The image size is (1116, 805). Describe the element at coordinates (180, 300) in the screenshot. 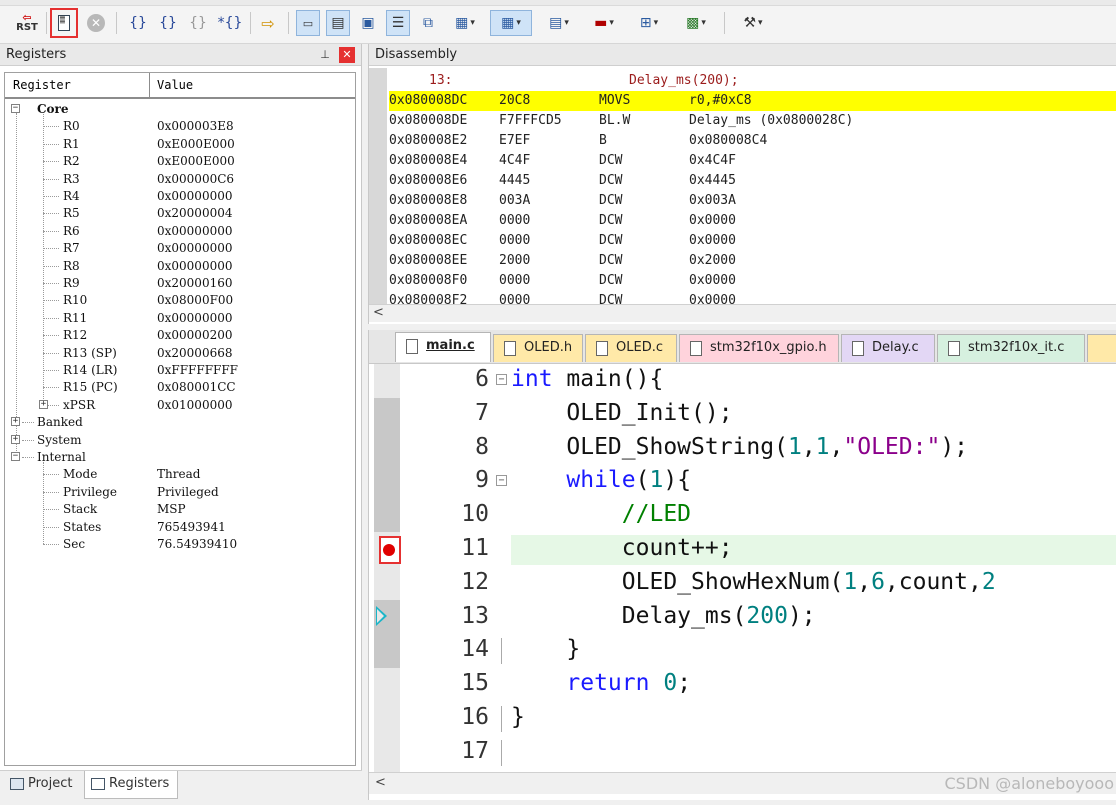

I see `register-row: R10 0x08000F00` at that location.